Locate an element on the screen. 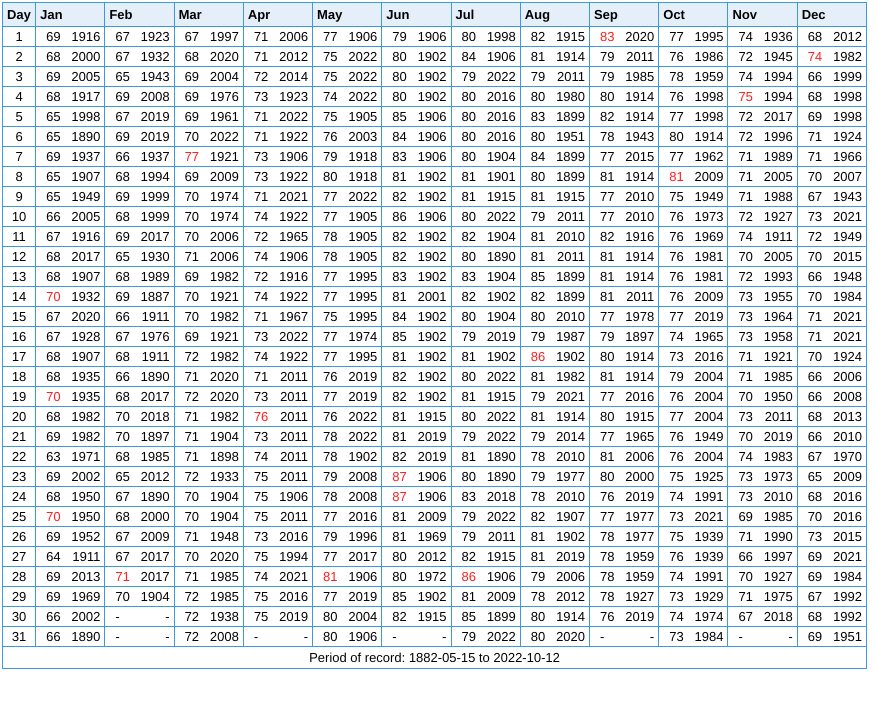 This screenshot has width=876, height=704. record-year: 1993 is located at coordinates (778, 276).